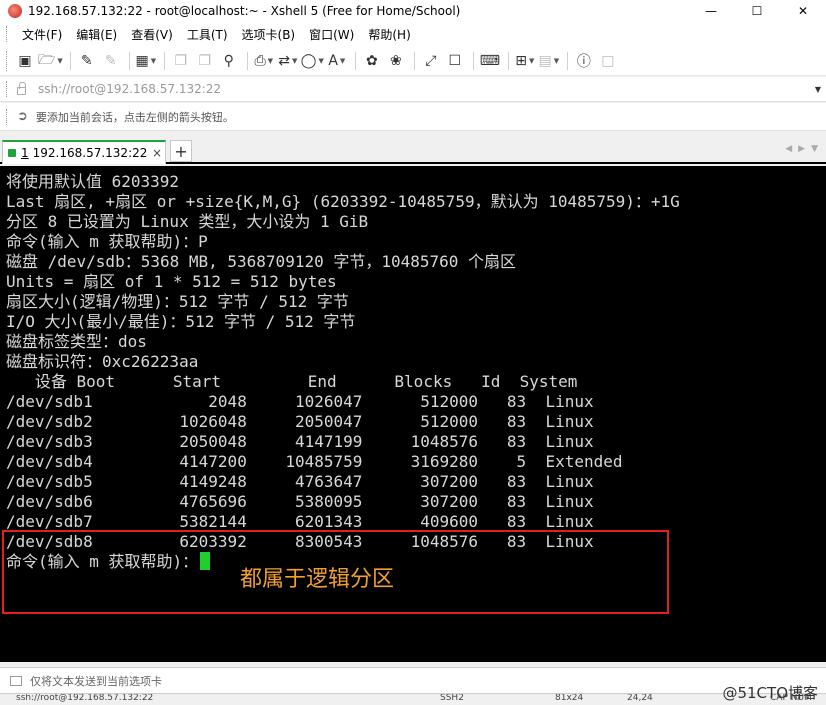 The width and height of the screenshot is (826, 705). I want to click on tab-bar: 1 192.168.57.132:22 × + ◀ ▶ ▼, so click(413, 151).